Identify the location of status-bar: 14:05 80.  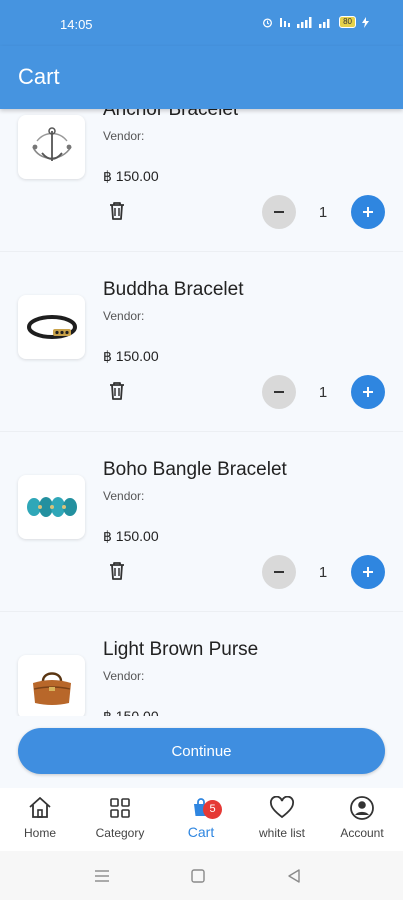
(201, 23).